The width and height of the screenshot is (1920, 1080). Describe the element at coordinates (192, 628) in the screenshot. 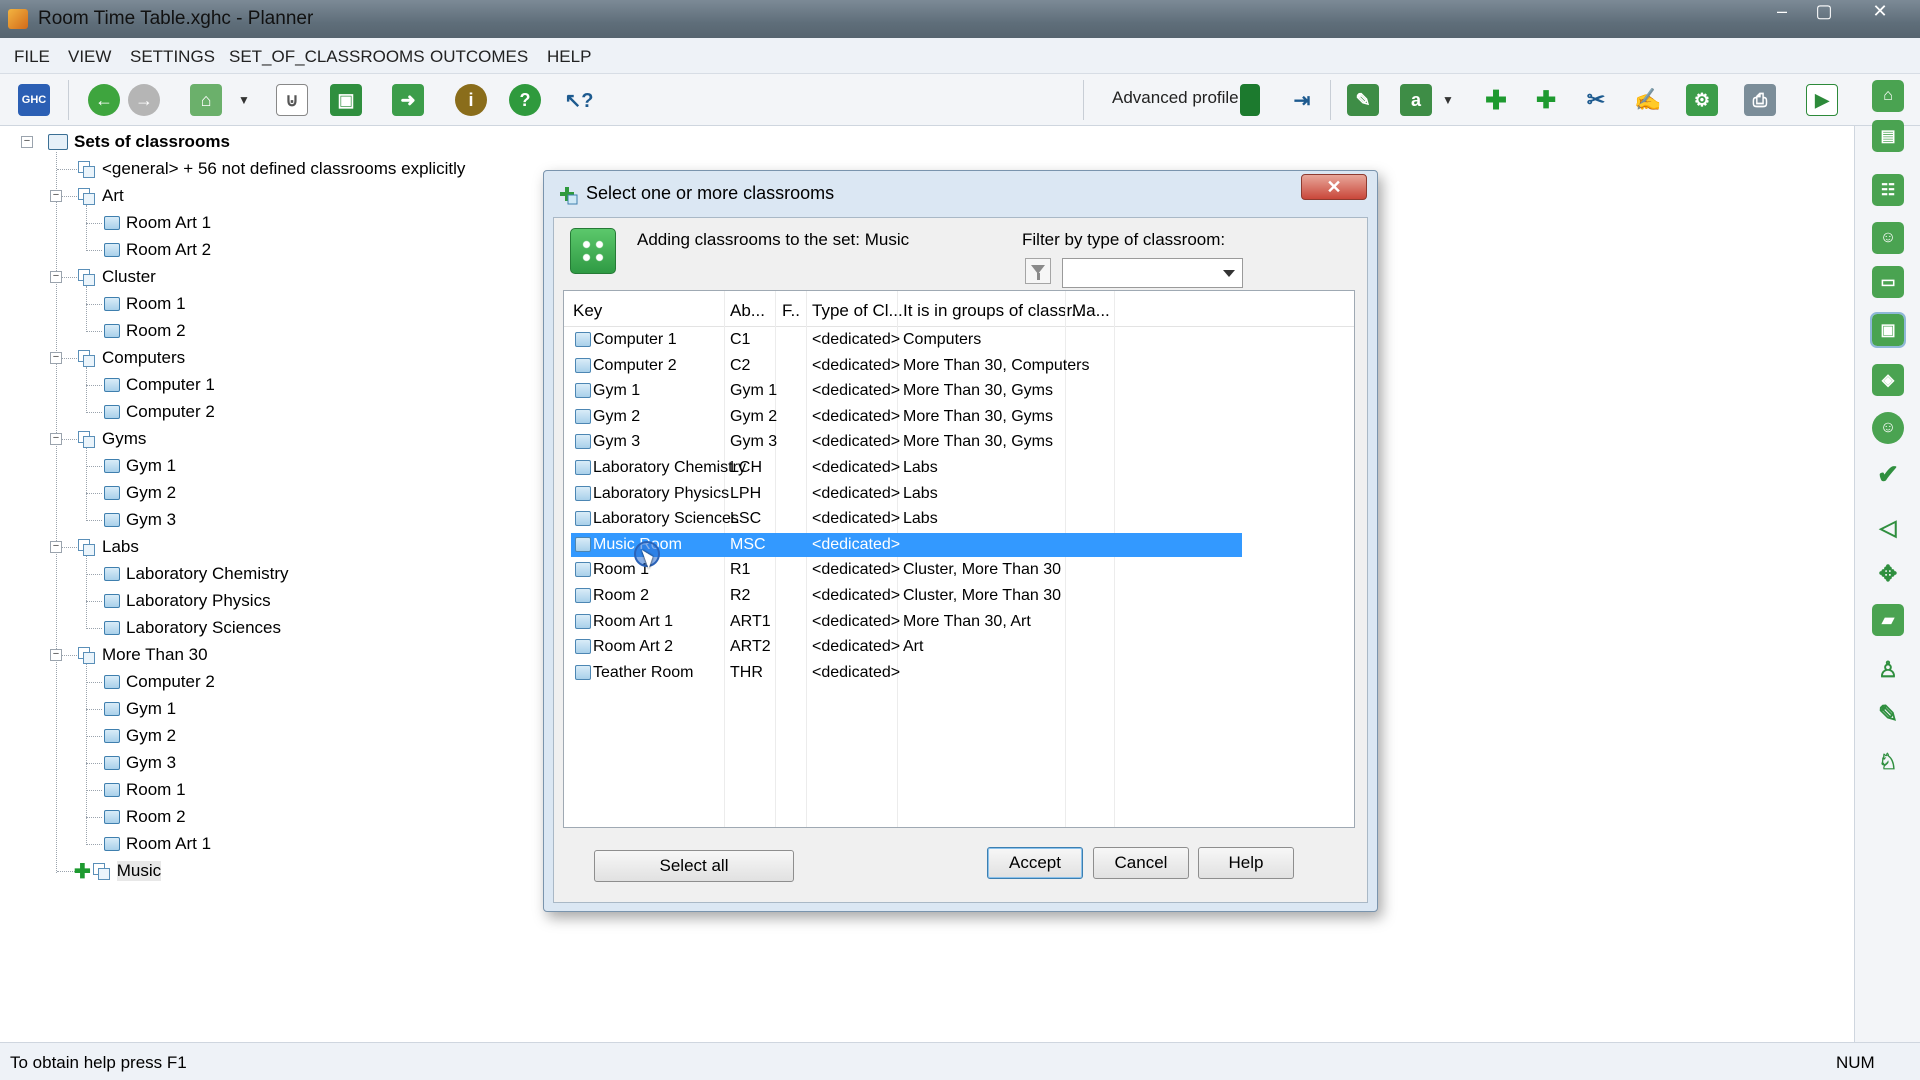

I see `tree-room-laboratory-sciences: Laboratory Sciences` at that location.